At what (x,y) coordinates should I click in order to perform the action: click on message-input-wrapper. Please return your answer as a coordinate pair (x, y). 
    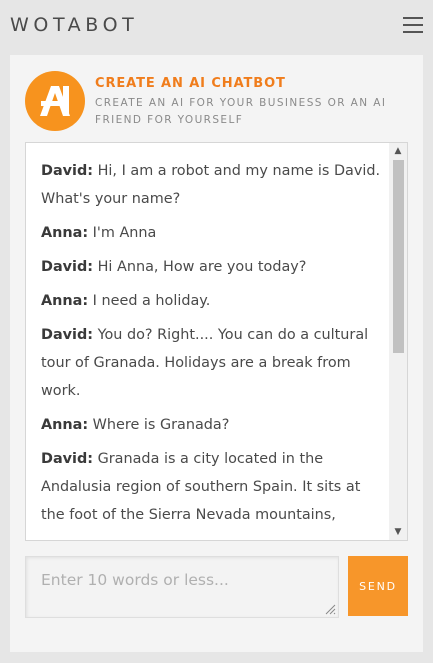
    Looking at the image, I should click on (182, 587).